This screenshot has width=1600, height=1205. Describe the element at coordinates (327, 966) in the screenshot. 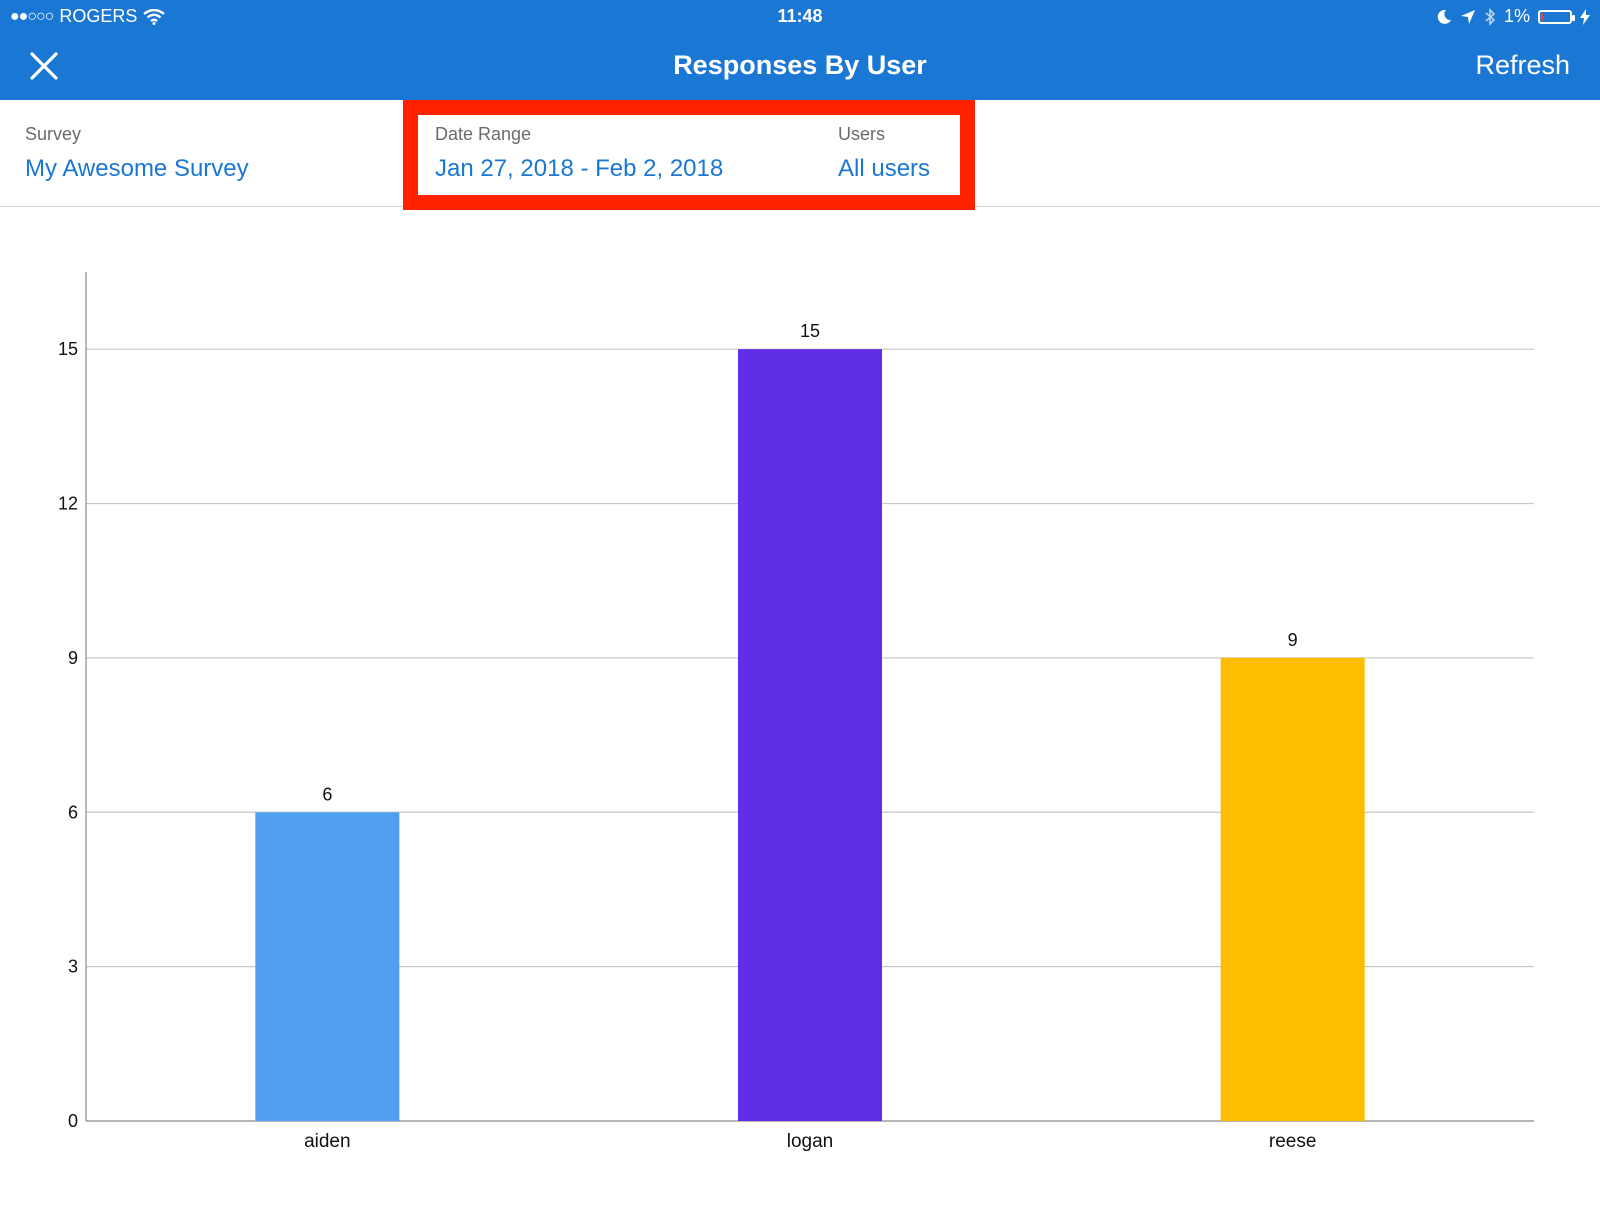

I see `bar-aiden` at that location.